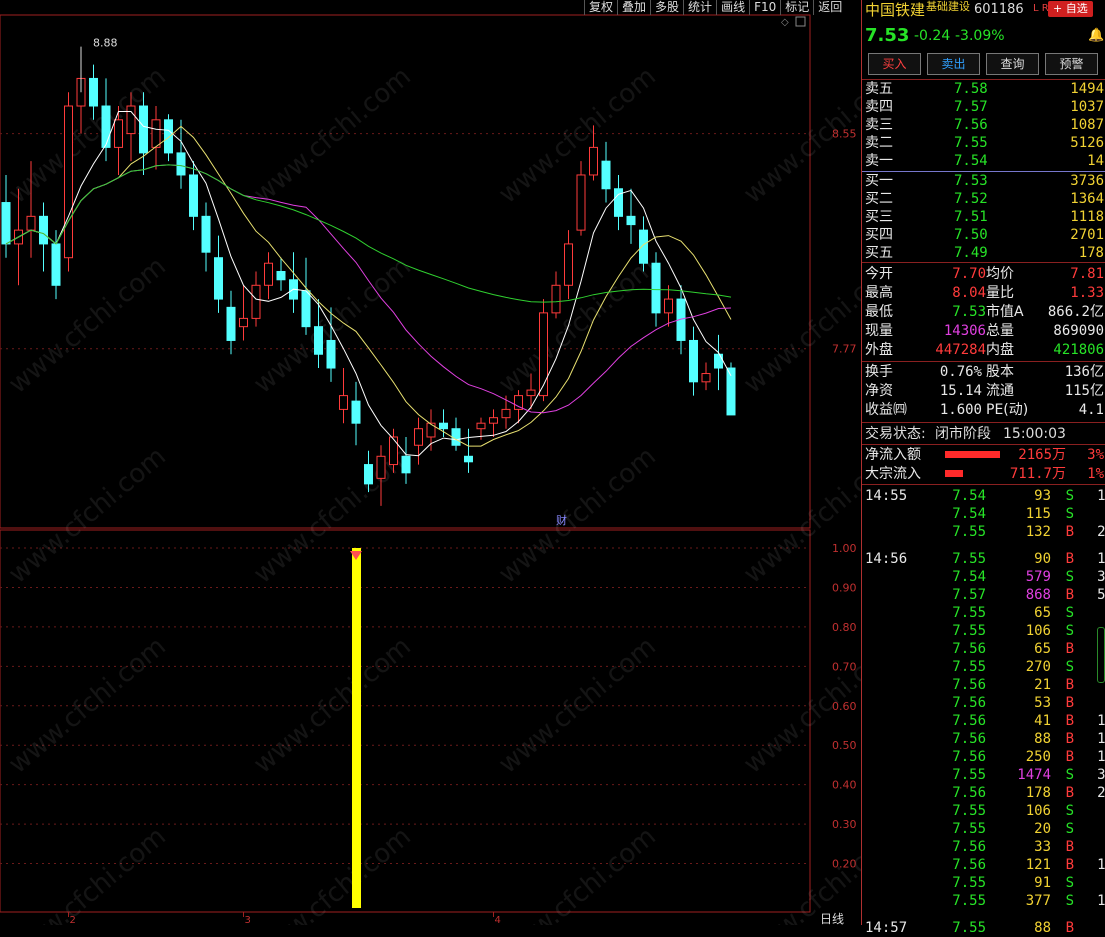 The width and height of the screenshot is (1105, 937). What do you see at coordinates (699, 7) in the screenshot?
I see `toolbar-item-3: 统计` at bounding box center [699, 7].